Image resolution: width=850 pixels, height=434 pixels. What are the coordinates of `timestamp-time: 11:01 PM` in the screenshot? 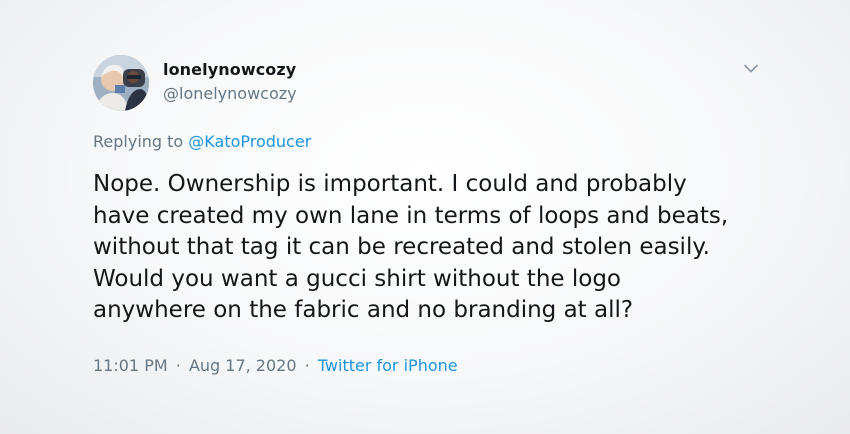 It's located at (130, 365).